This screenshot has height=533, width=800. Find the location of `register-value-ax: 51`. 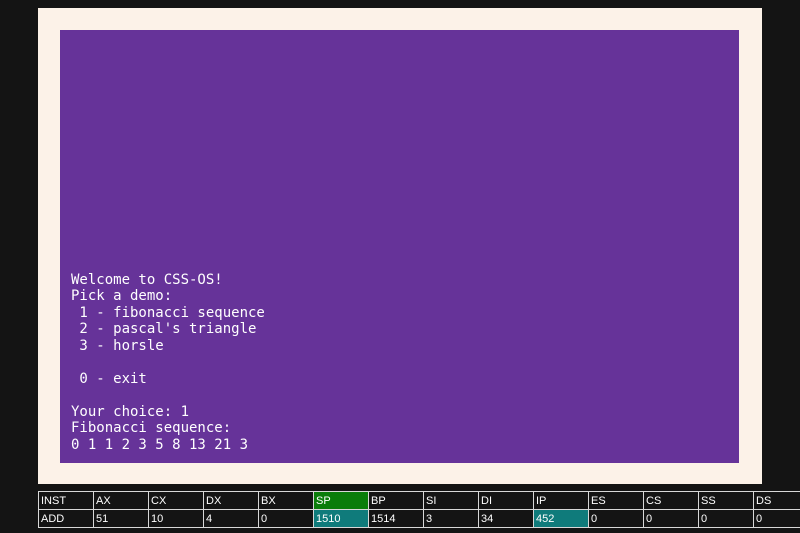

register-value-ax: 51 is located at coordinates (121, 518).